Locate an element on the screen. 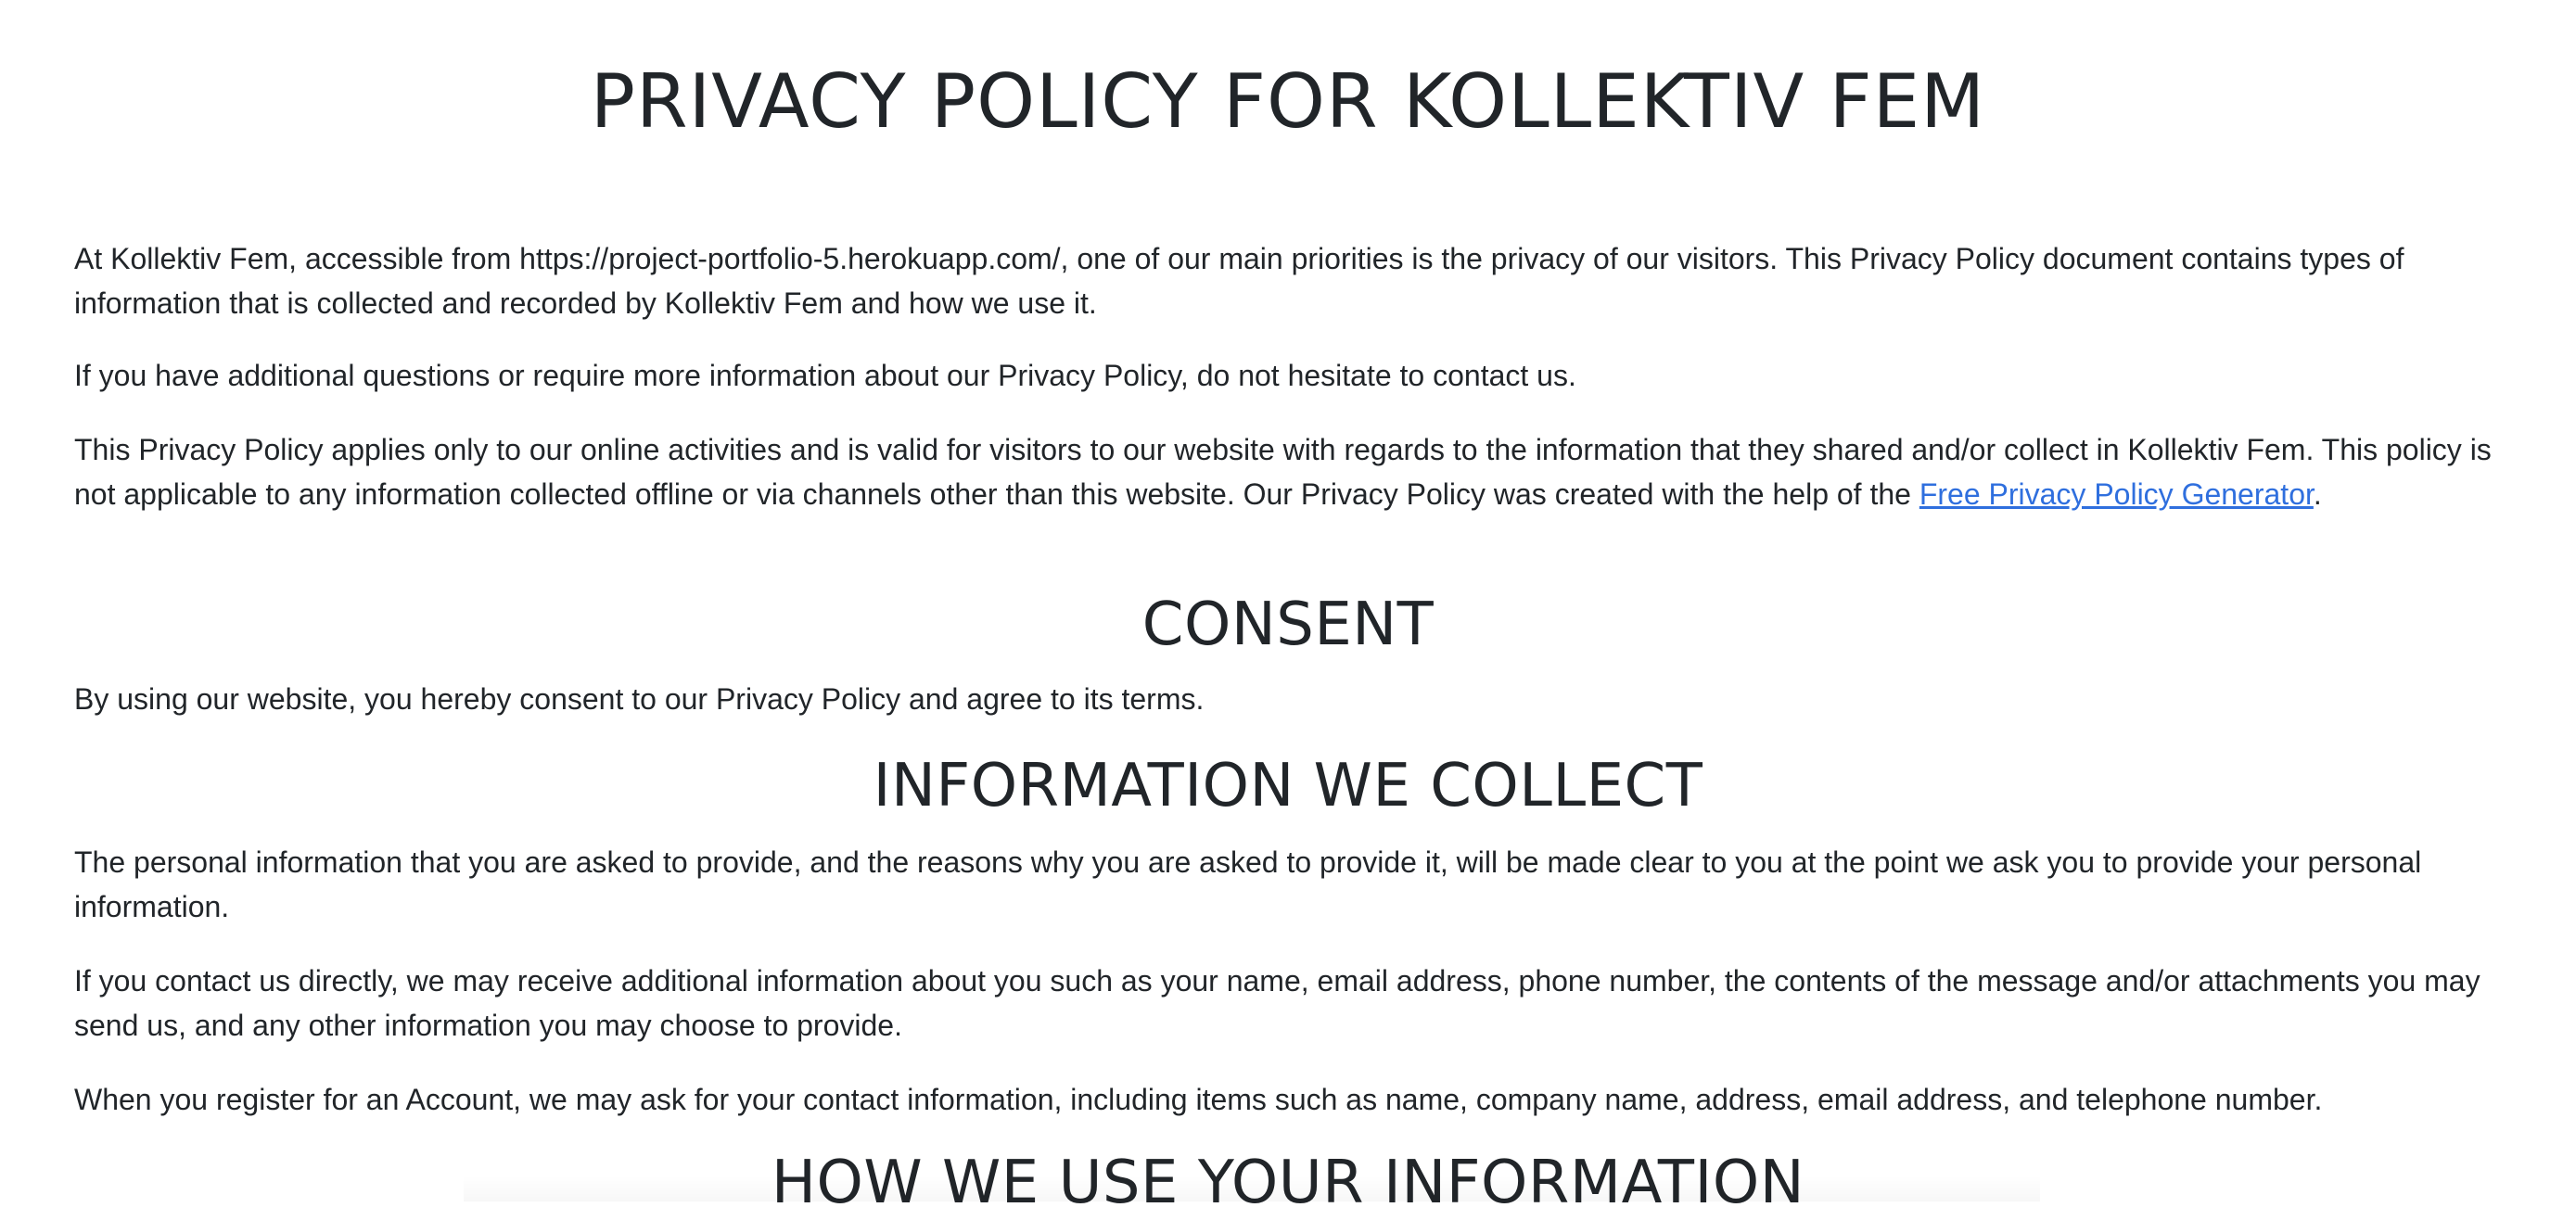 Image resolution: width=2576 pixels, height=1220 pixels. page-title: PRIVACY POLICY FOR KOLLEKTIV FEM is located at coordinates (1288, 101).